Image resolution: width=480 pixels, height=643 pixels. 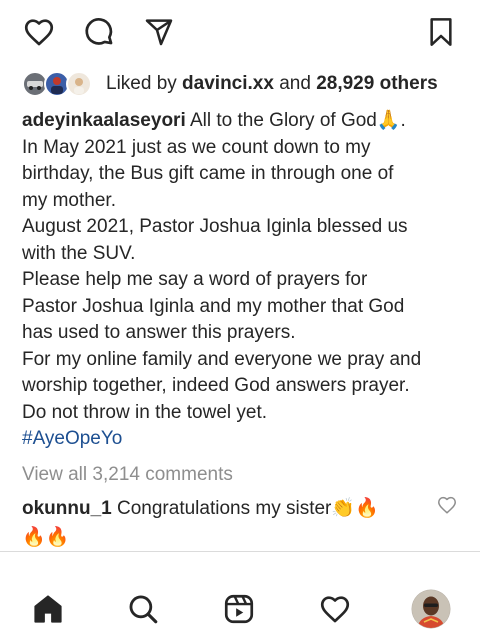 I want to click on comment-emojis: 🔥🔥, so click(x=46, y=537).